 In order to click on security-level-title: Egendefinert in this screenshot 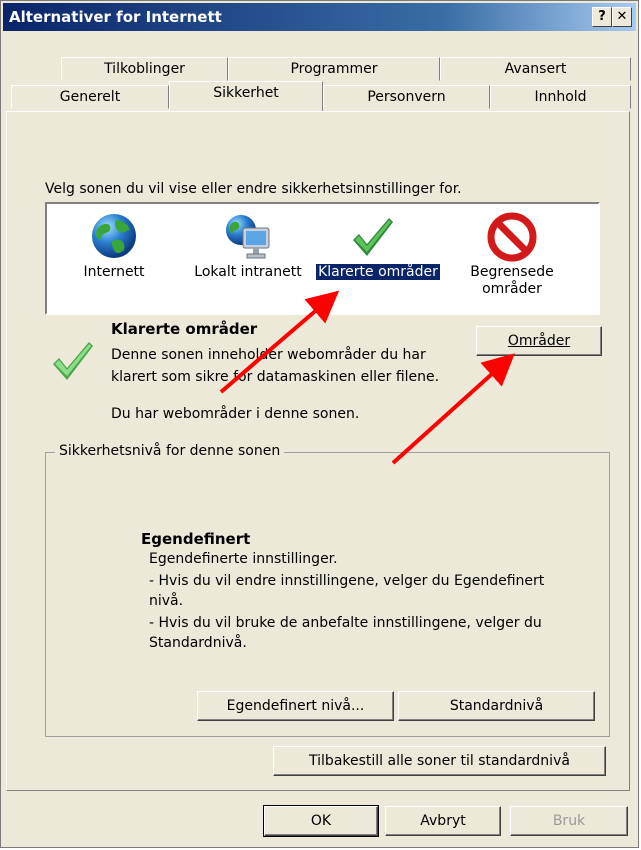, I will do `click(196, 539)`.